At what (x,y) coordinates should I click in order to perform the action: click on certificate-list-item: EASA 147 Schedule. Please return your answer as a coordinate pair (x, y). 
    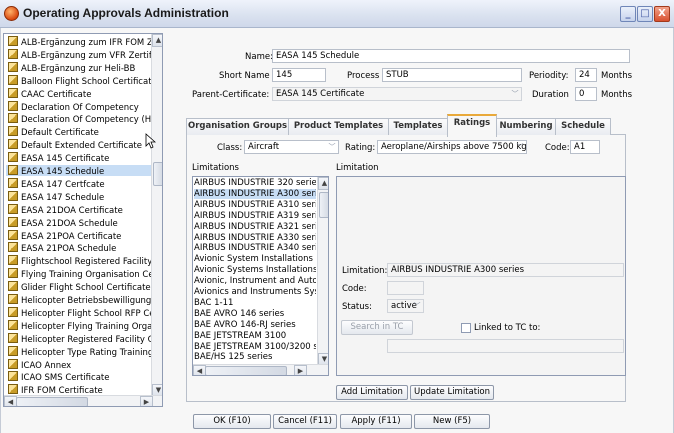
    Looking at the image, I should click on (81, 196).